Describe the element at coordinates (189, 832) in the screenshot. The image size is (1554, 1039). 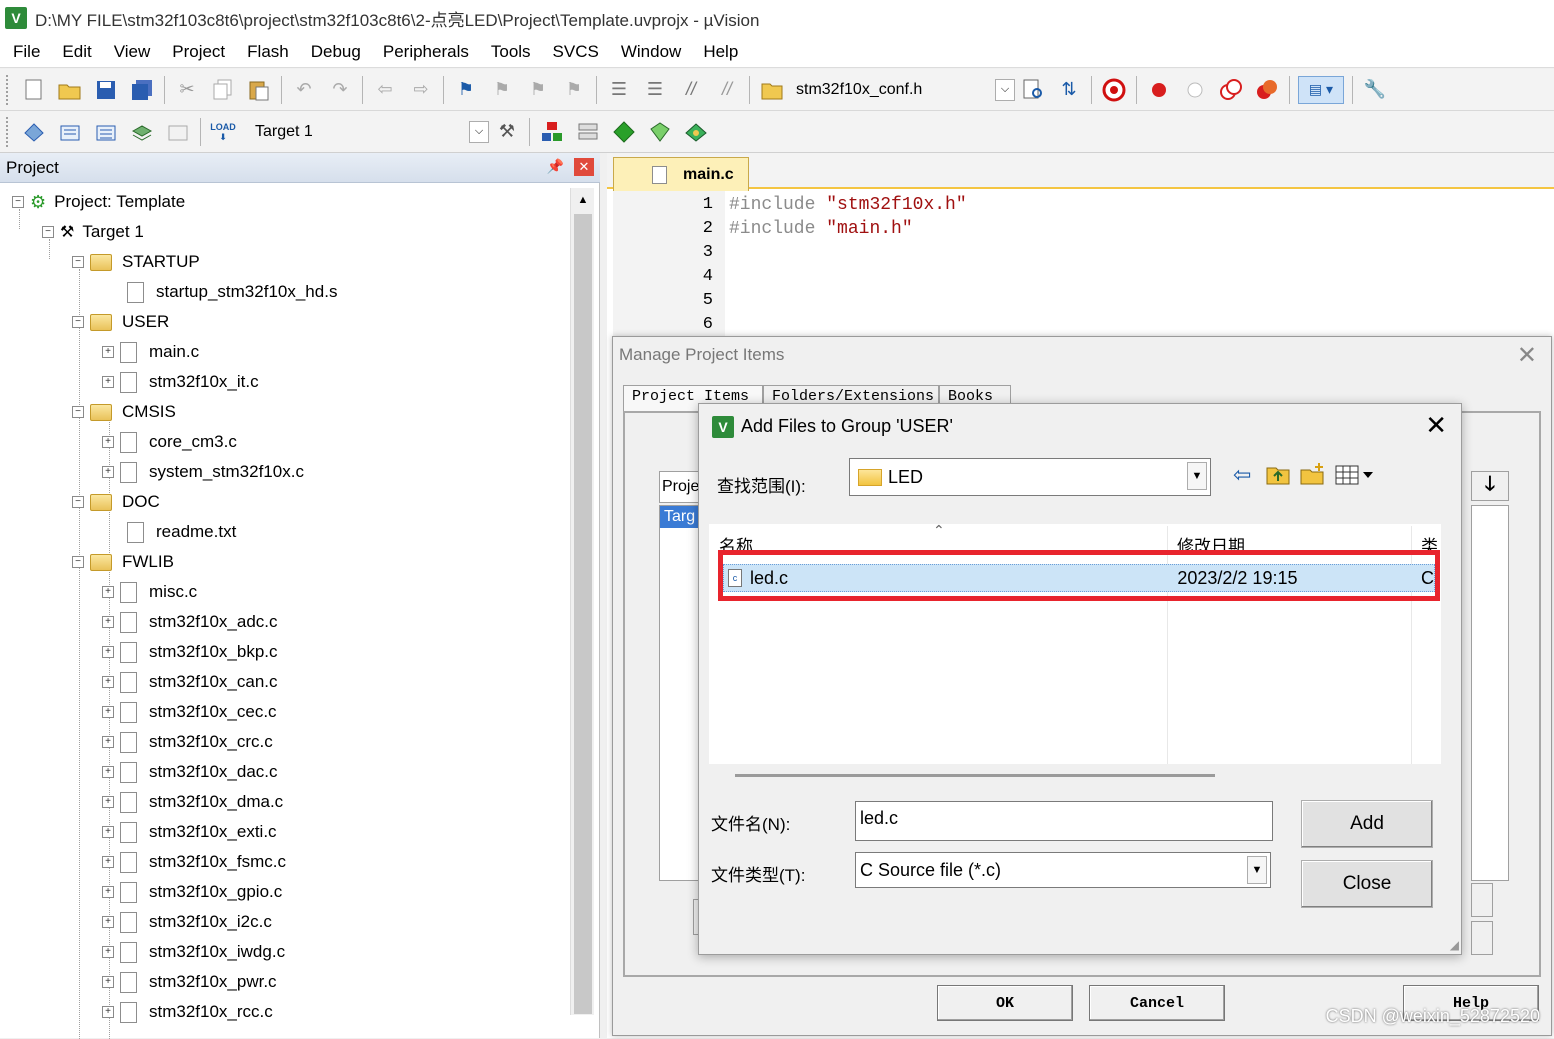
I see `tree-file: + stm32f10x_exti.c` at that location.